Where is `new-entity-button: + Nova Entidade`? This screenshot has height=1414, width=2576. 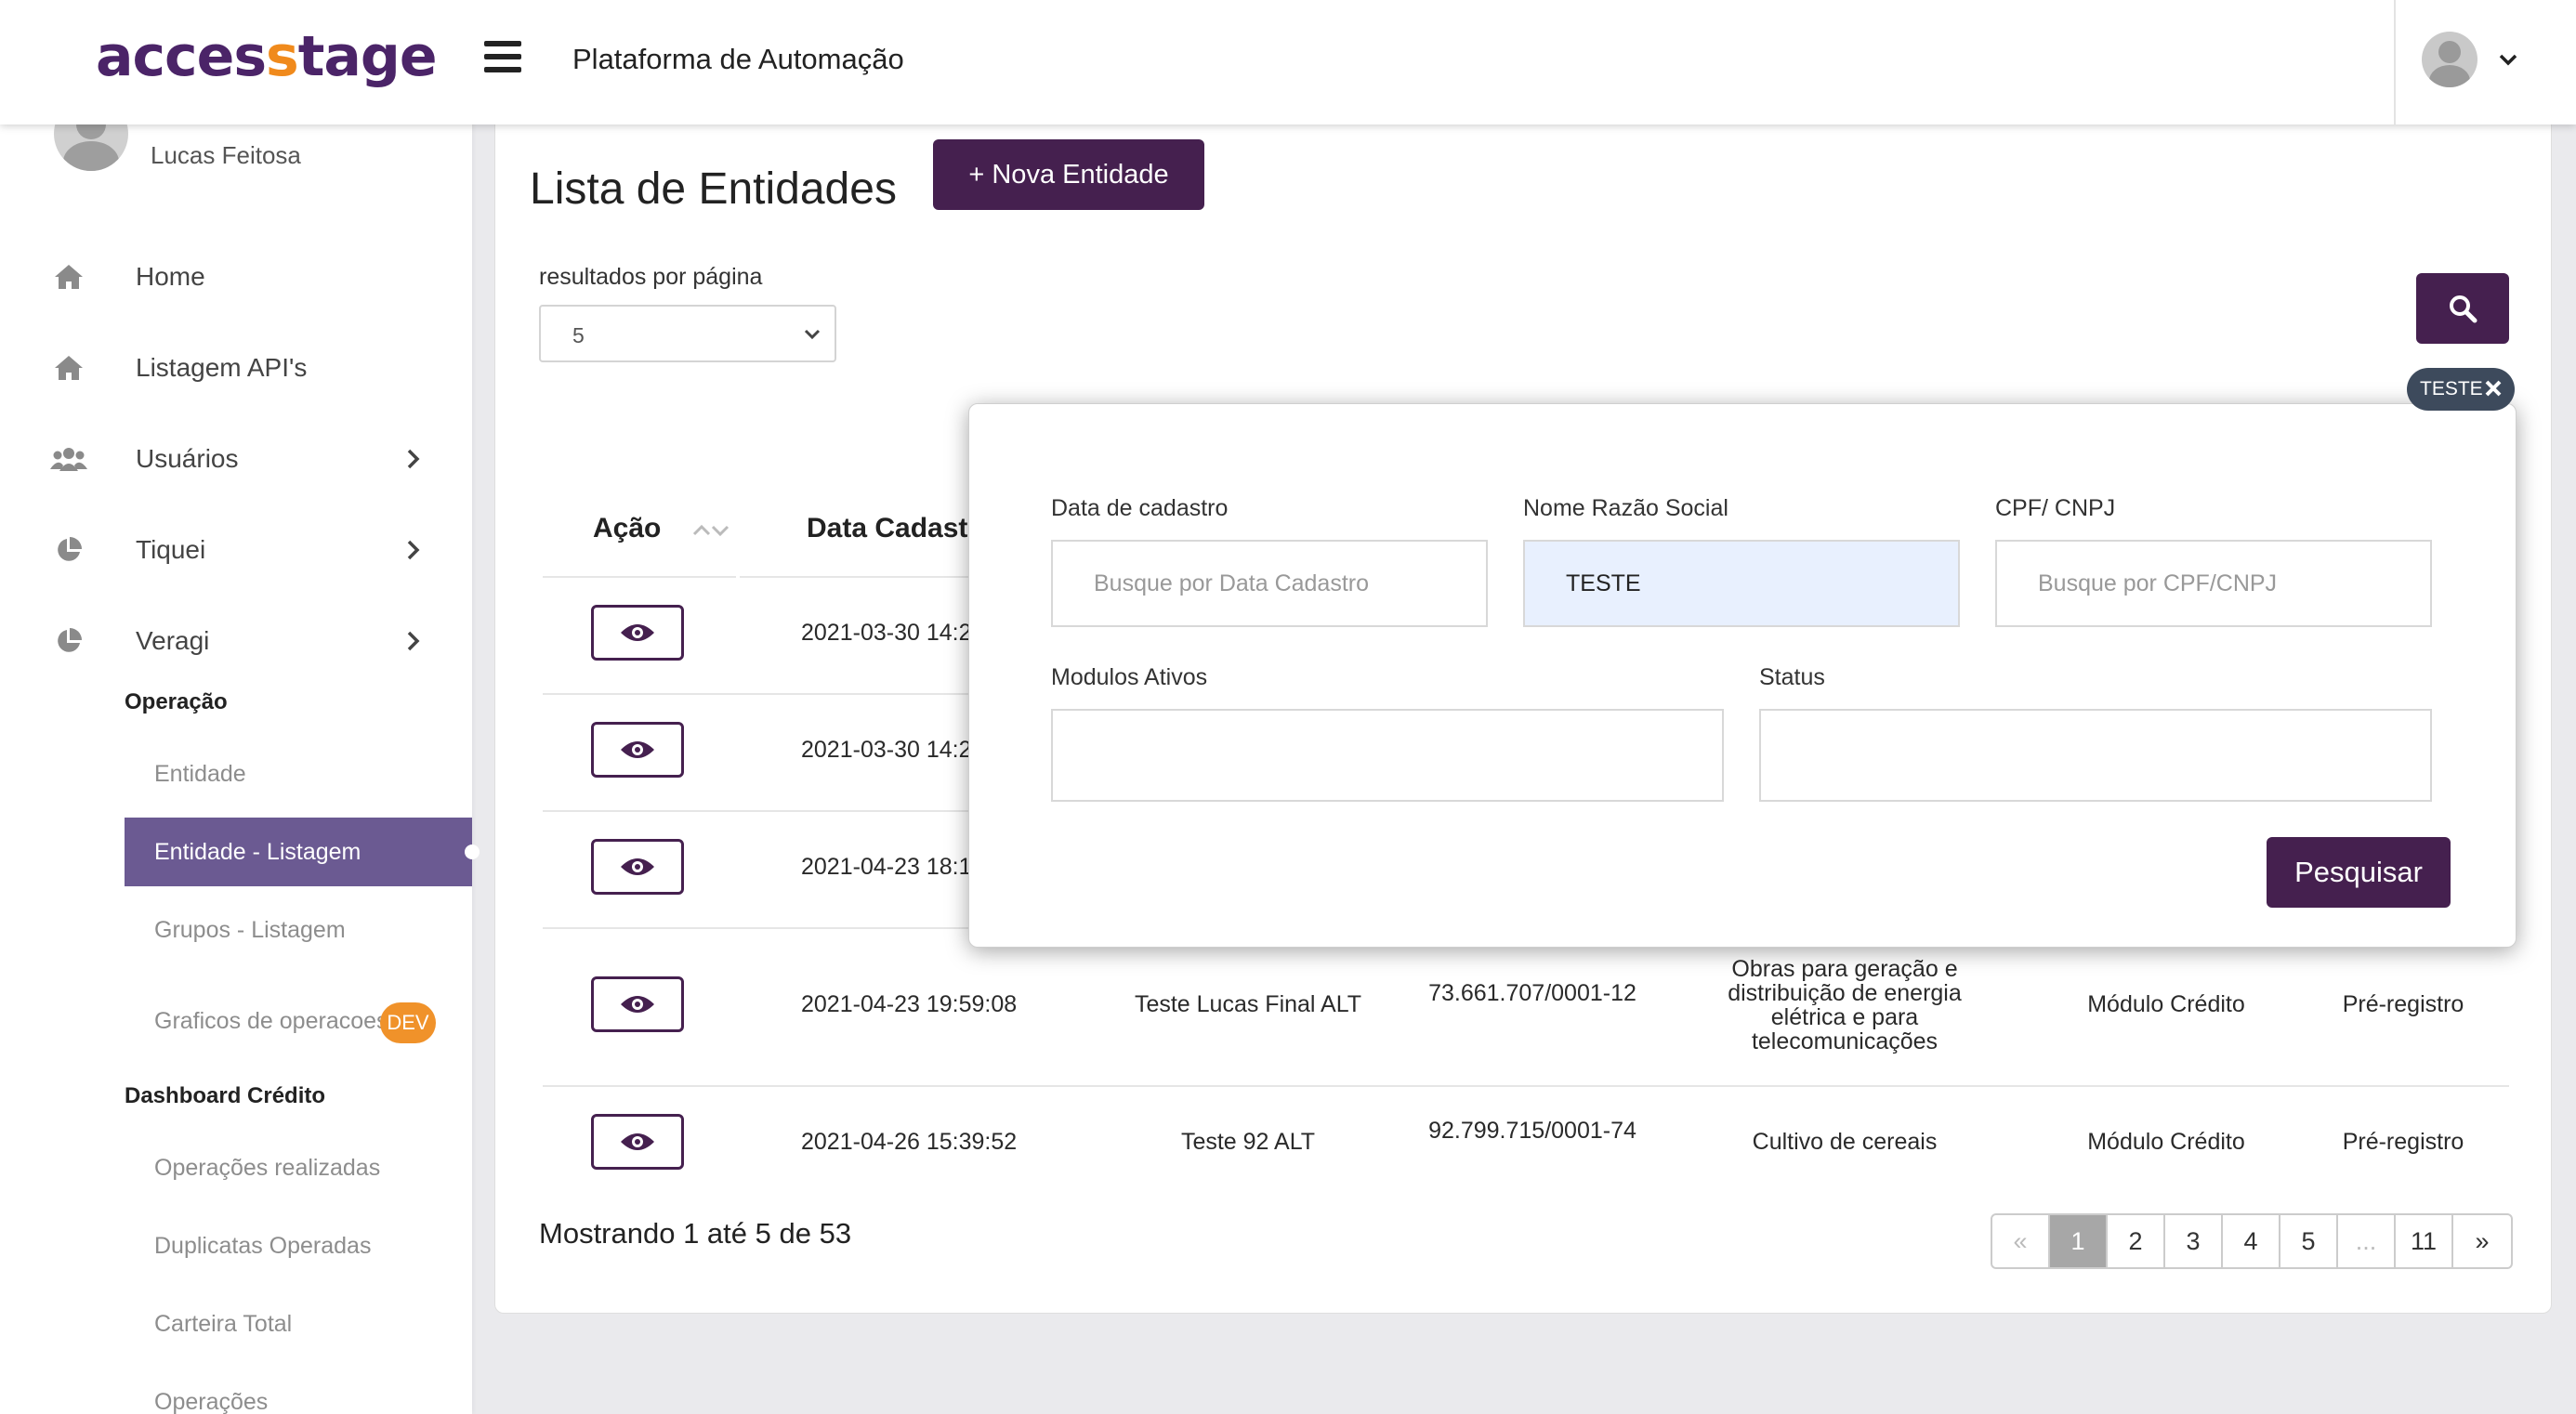 new-entity-button: + Nova Entidade is located at coordinates (1068, 174).